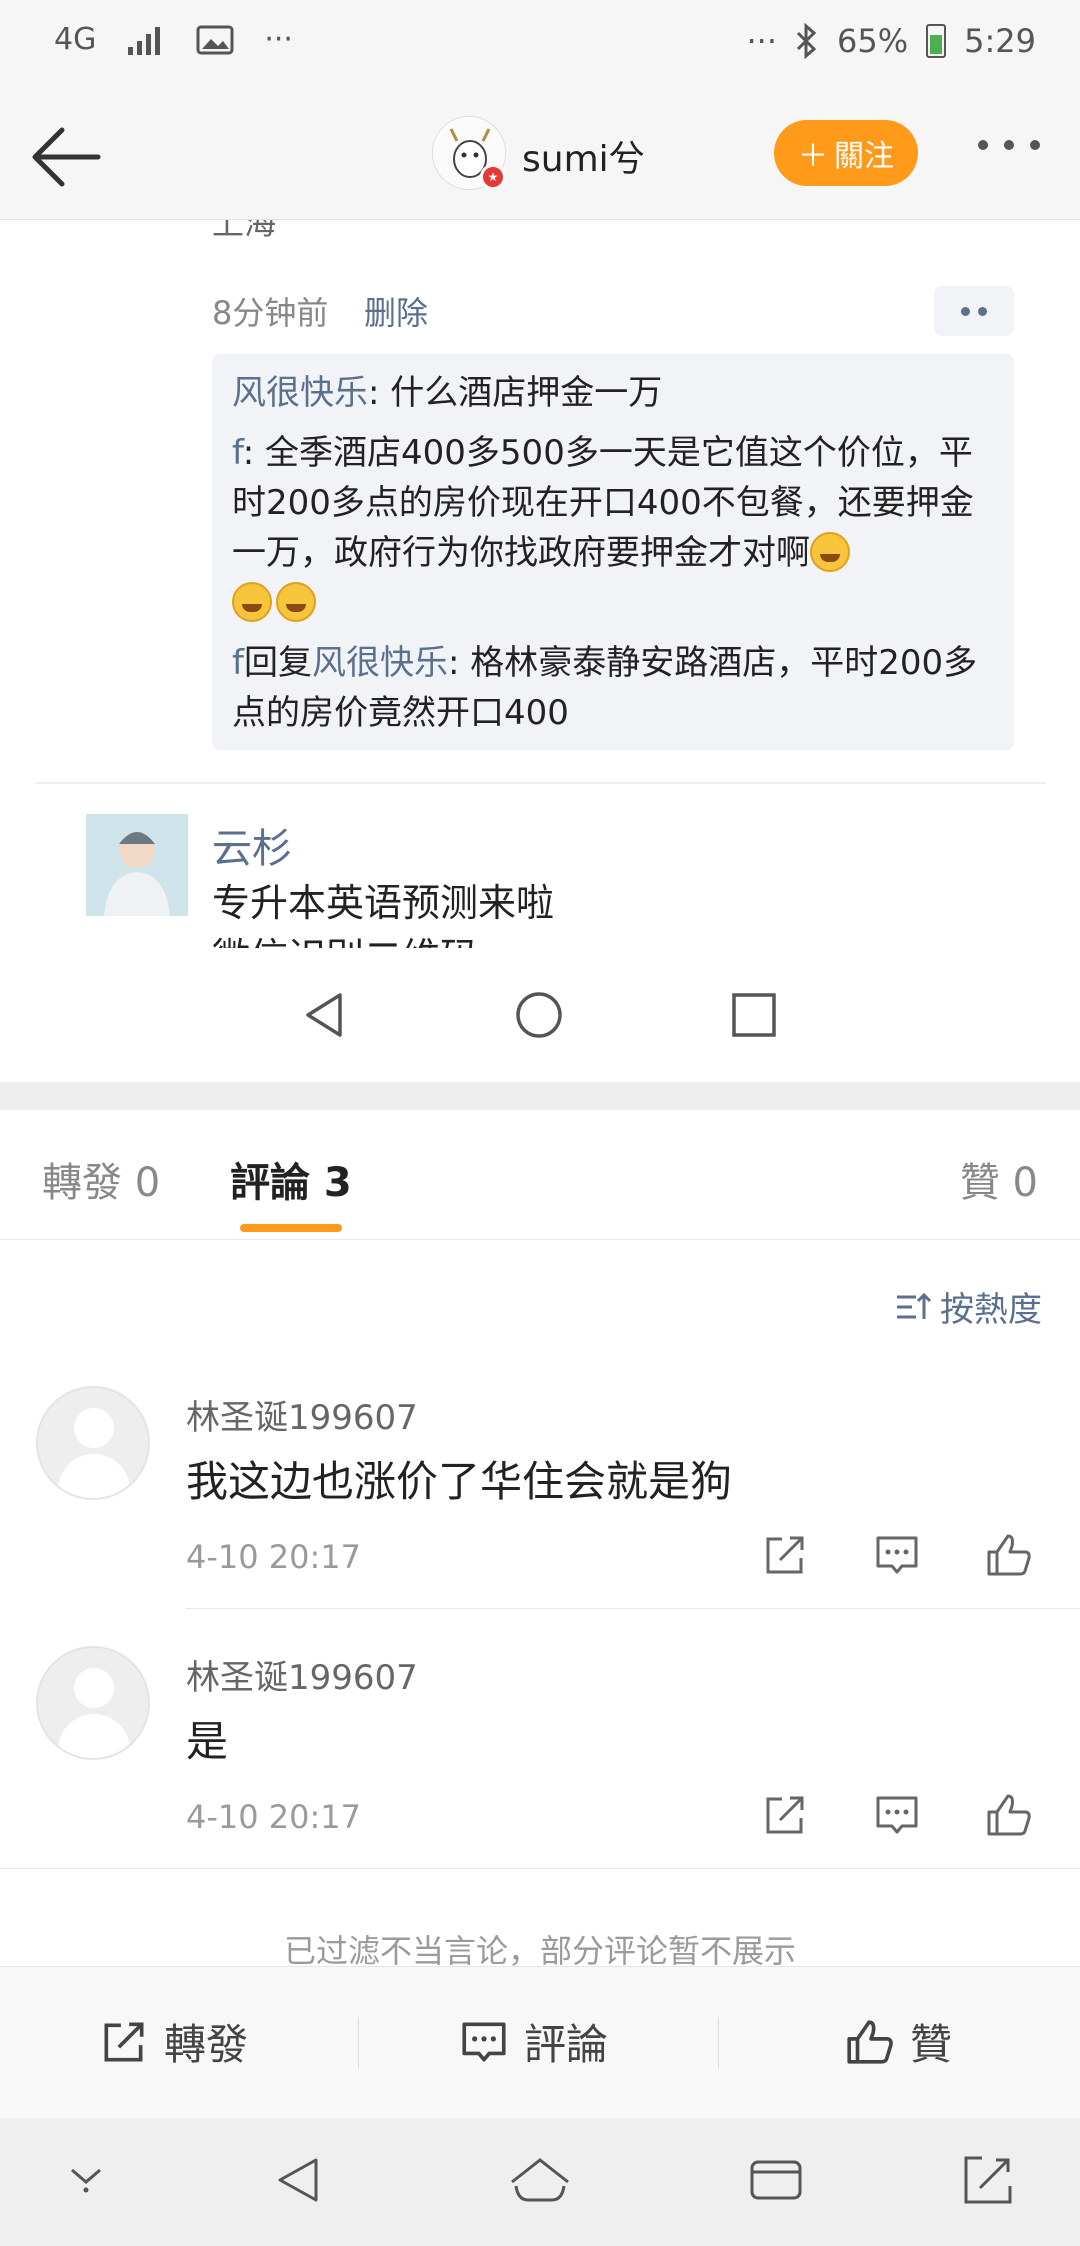 The image size is (1080, 2246). Describe the element at coordinates (540, 1515) in the screenshot. I see `comment-item: 林圣诞199607 我这边也涨价了华住会就是狗 4-10 20:17` at that location.